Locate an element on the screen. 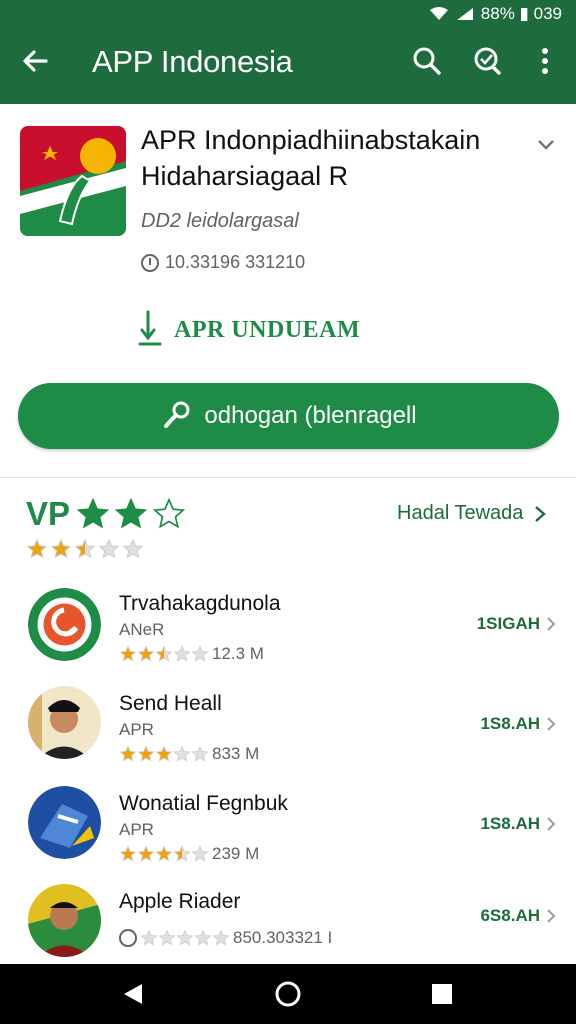 The image size is (576, 1024). list-item: Trvahakagdunola ANeR 12.3 M 1SIGAH is located at coordinates (288, 630).